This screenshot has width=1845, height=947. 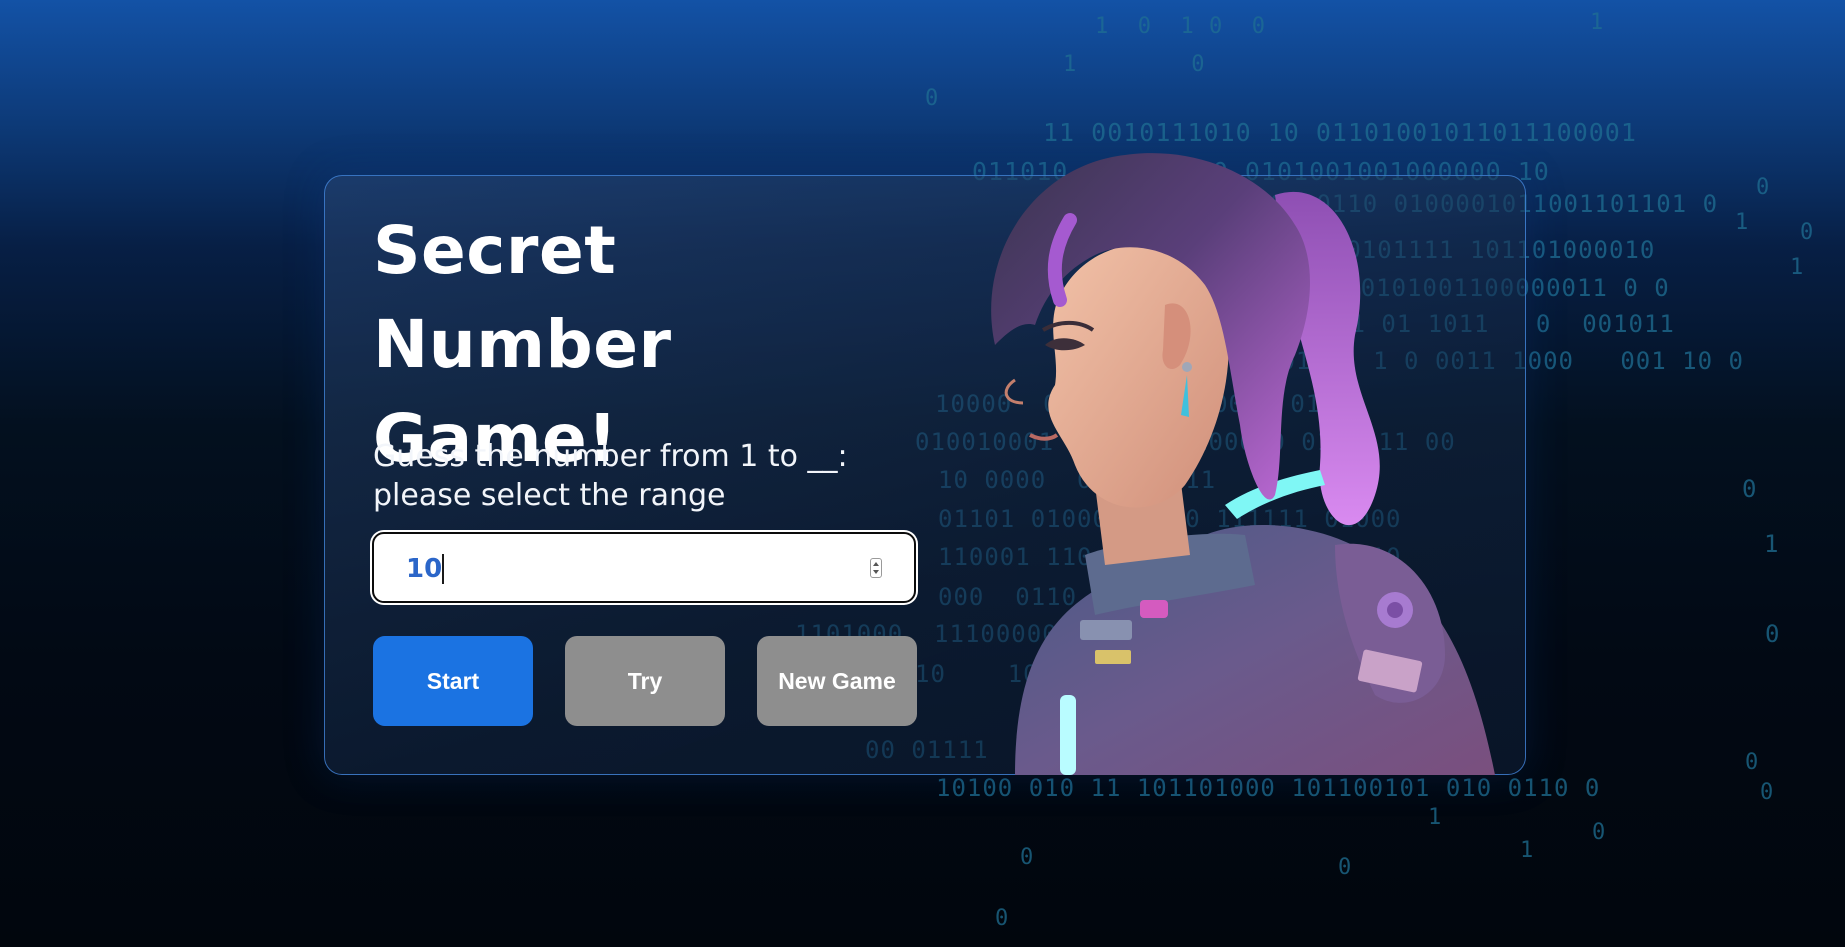 What do you see at coordinates (876, 568) in the screenshot?
I see `number-stepper-icon` at bounding box center [876, 568].